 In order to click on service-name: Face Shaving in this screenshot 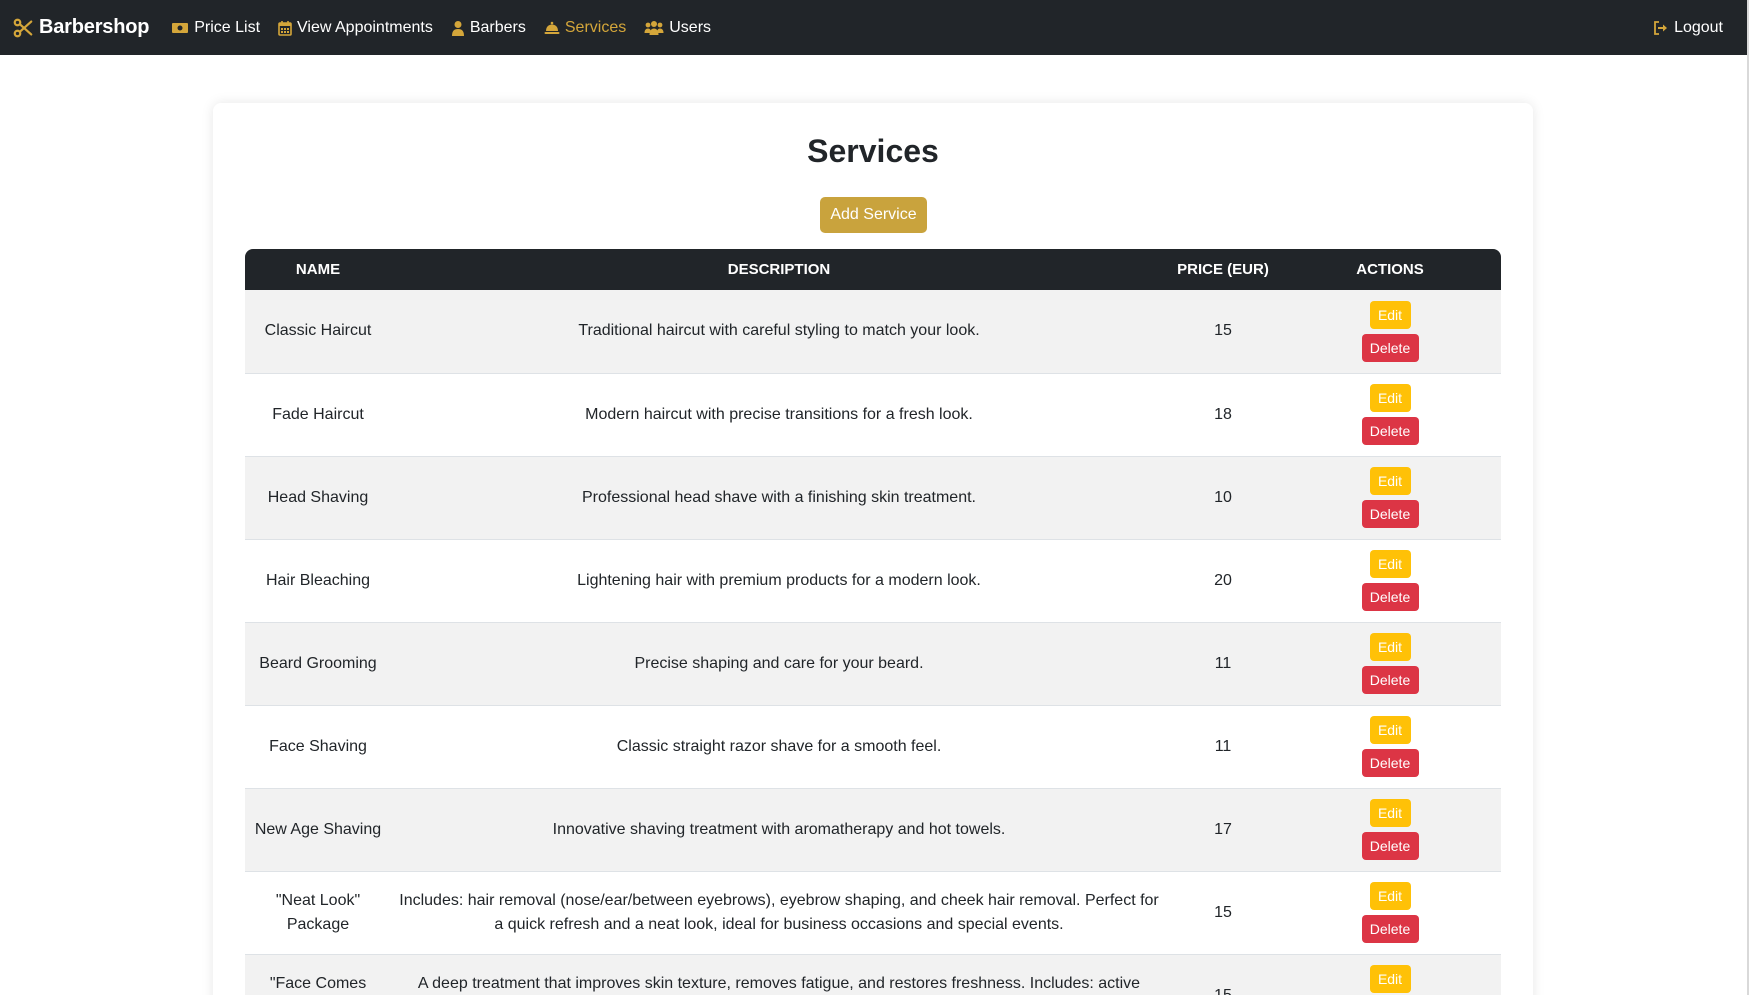, I will do `click(318, 747)`.